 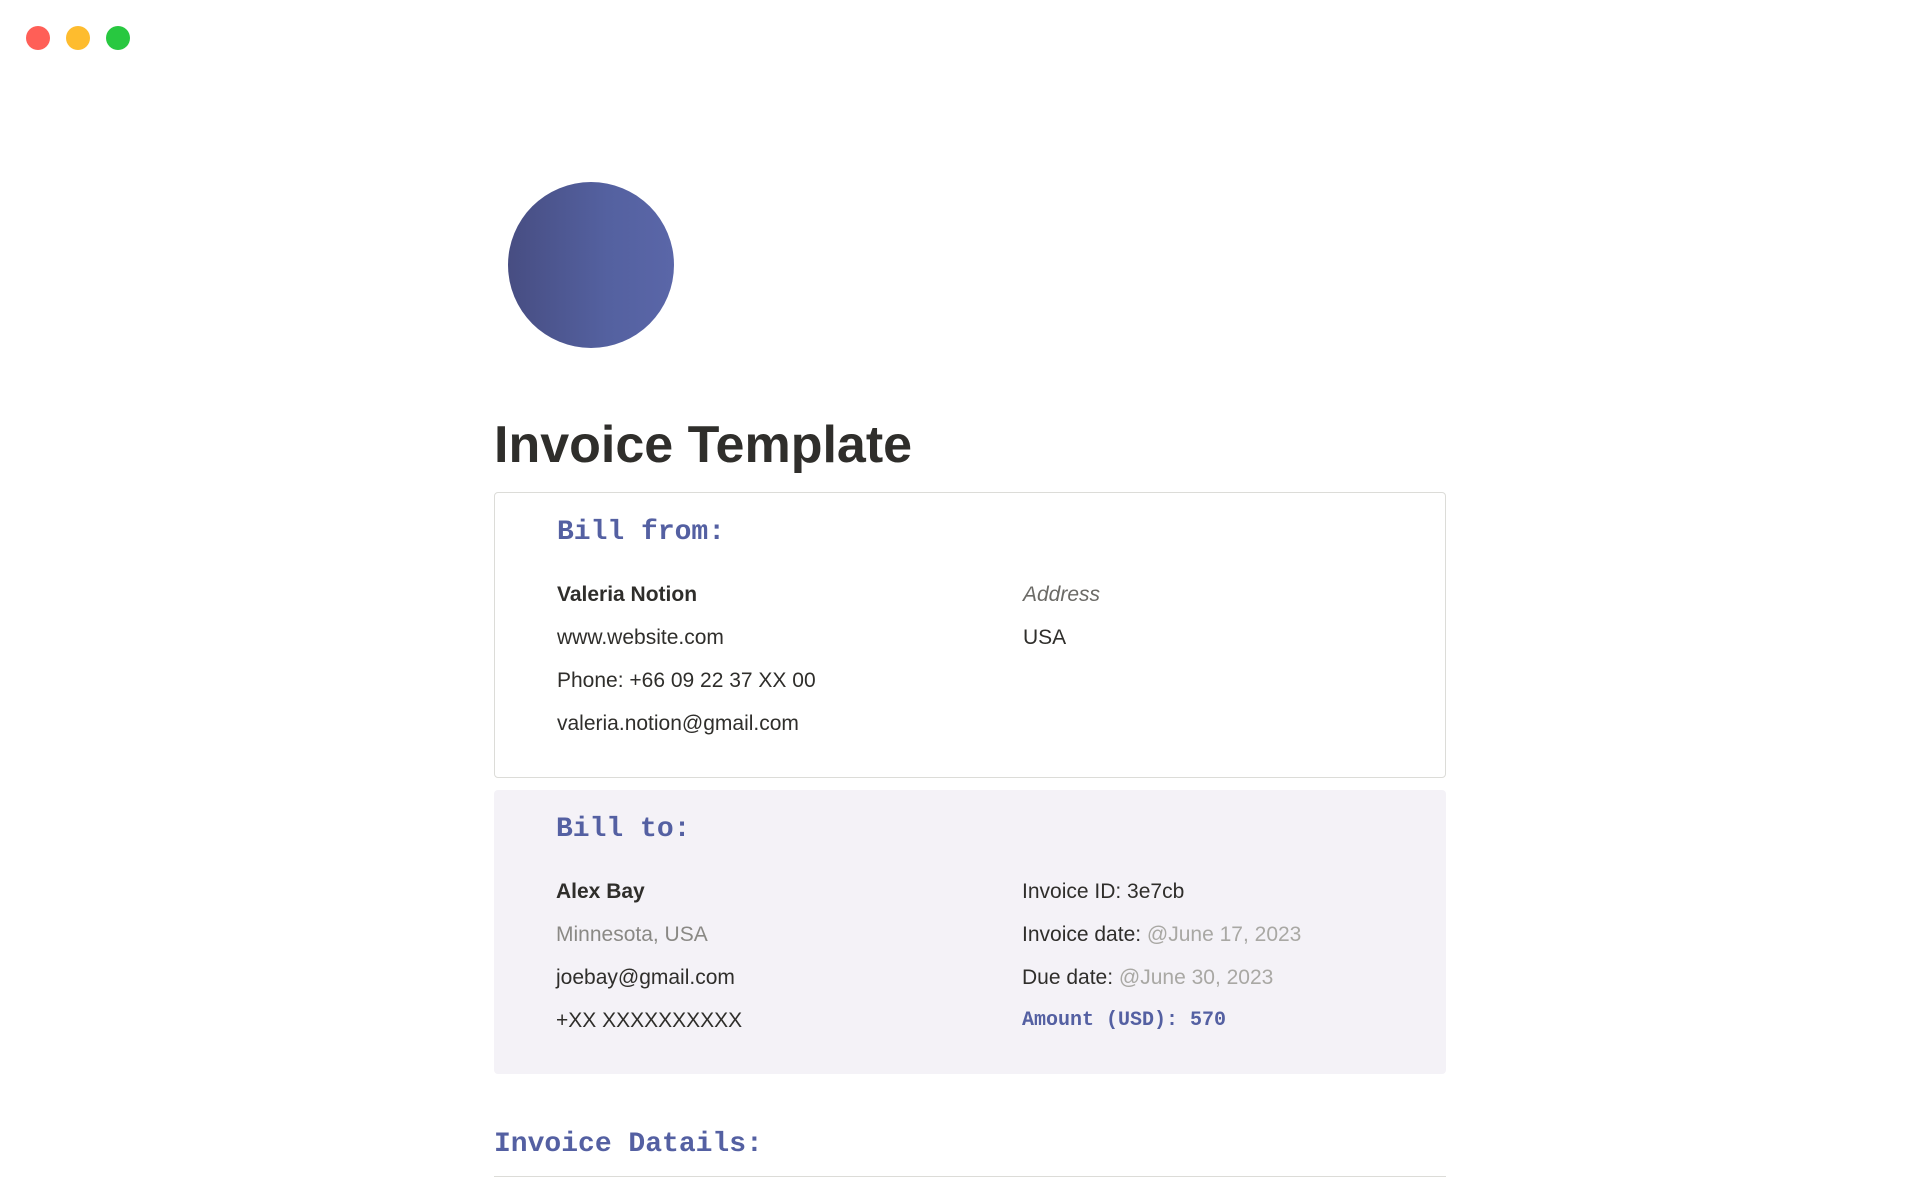 I want to click on invoice-date-mention: @June 17, 2023, so click(x=1224, y=934).